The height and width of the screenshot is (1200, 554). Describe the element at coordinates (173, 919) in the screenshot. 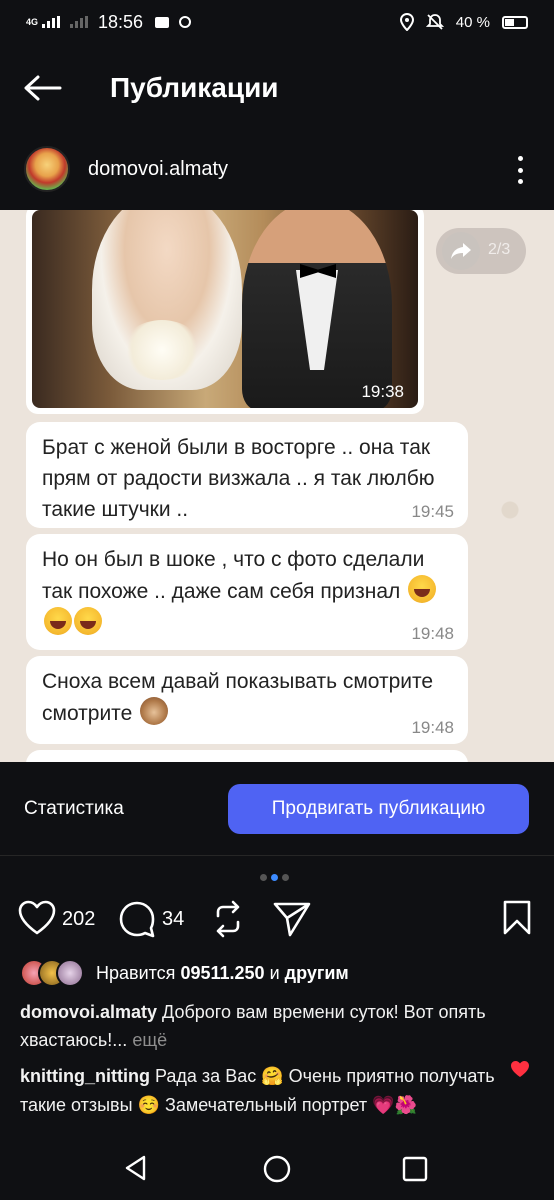

I see `comment-count: 34` at that location.